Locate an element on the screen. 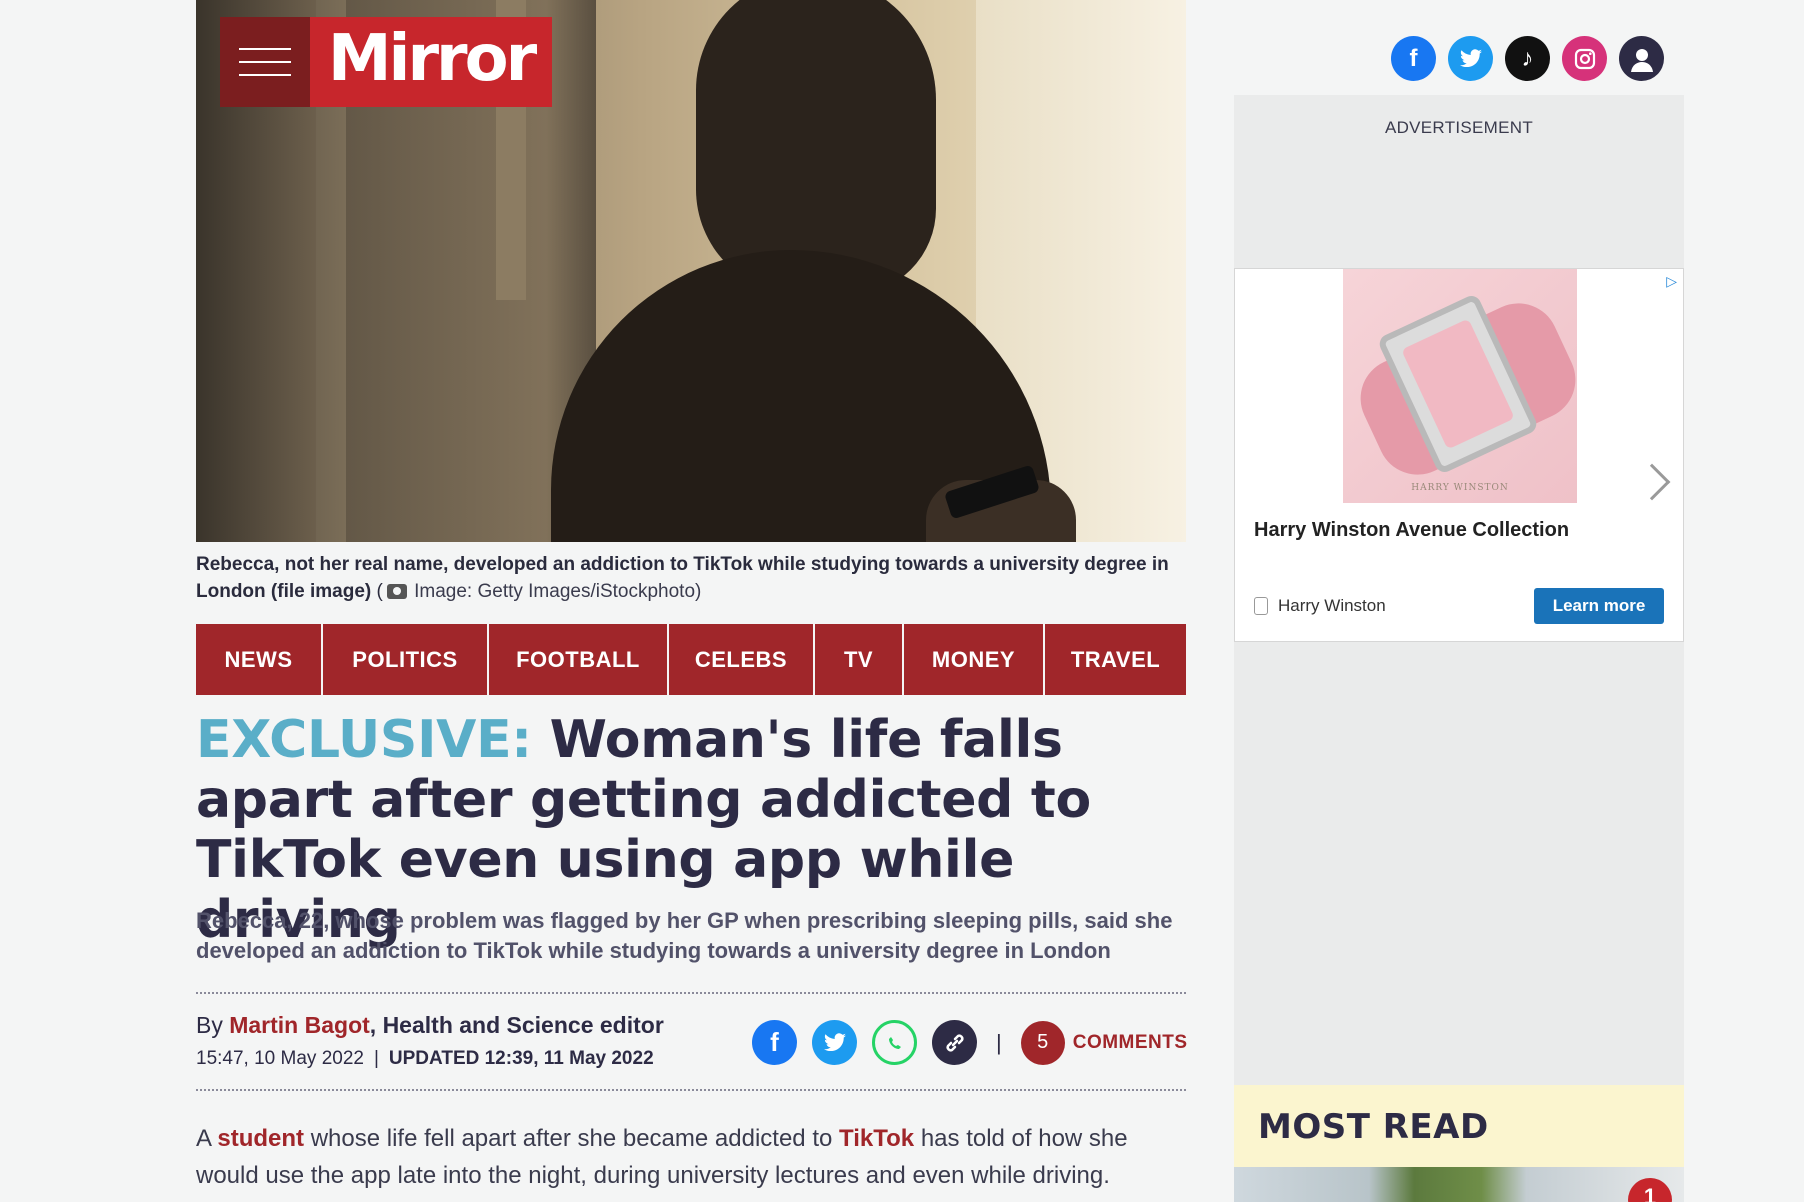  nav-politics: POLITICS is located at coordinates (405, 659).